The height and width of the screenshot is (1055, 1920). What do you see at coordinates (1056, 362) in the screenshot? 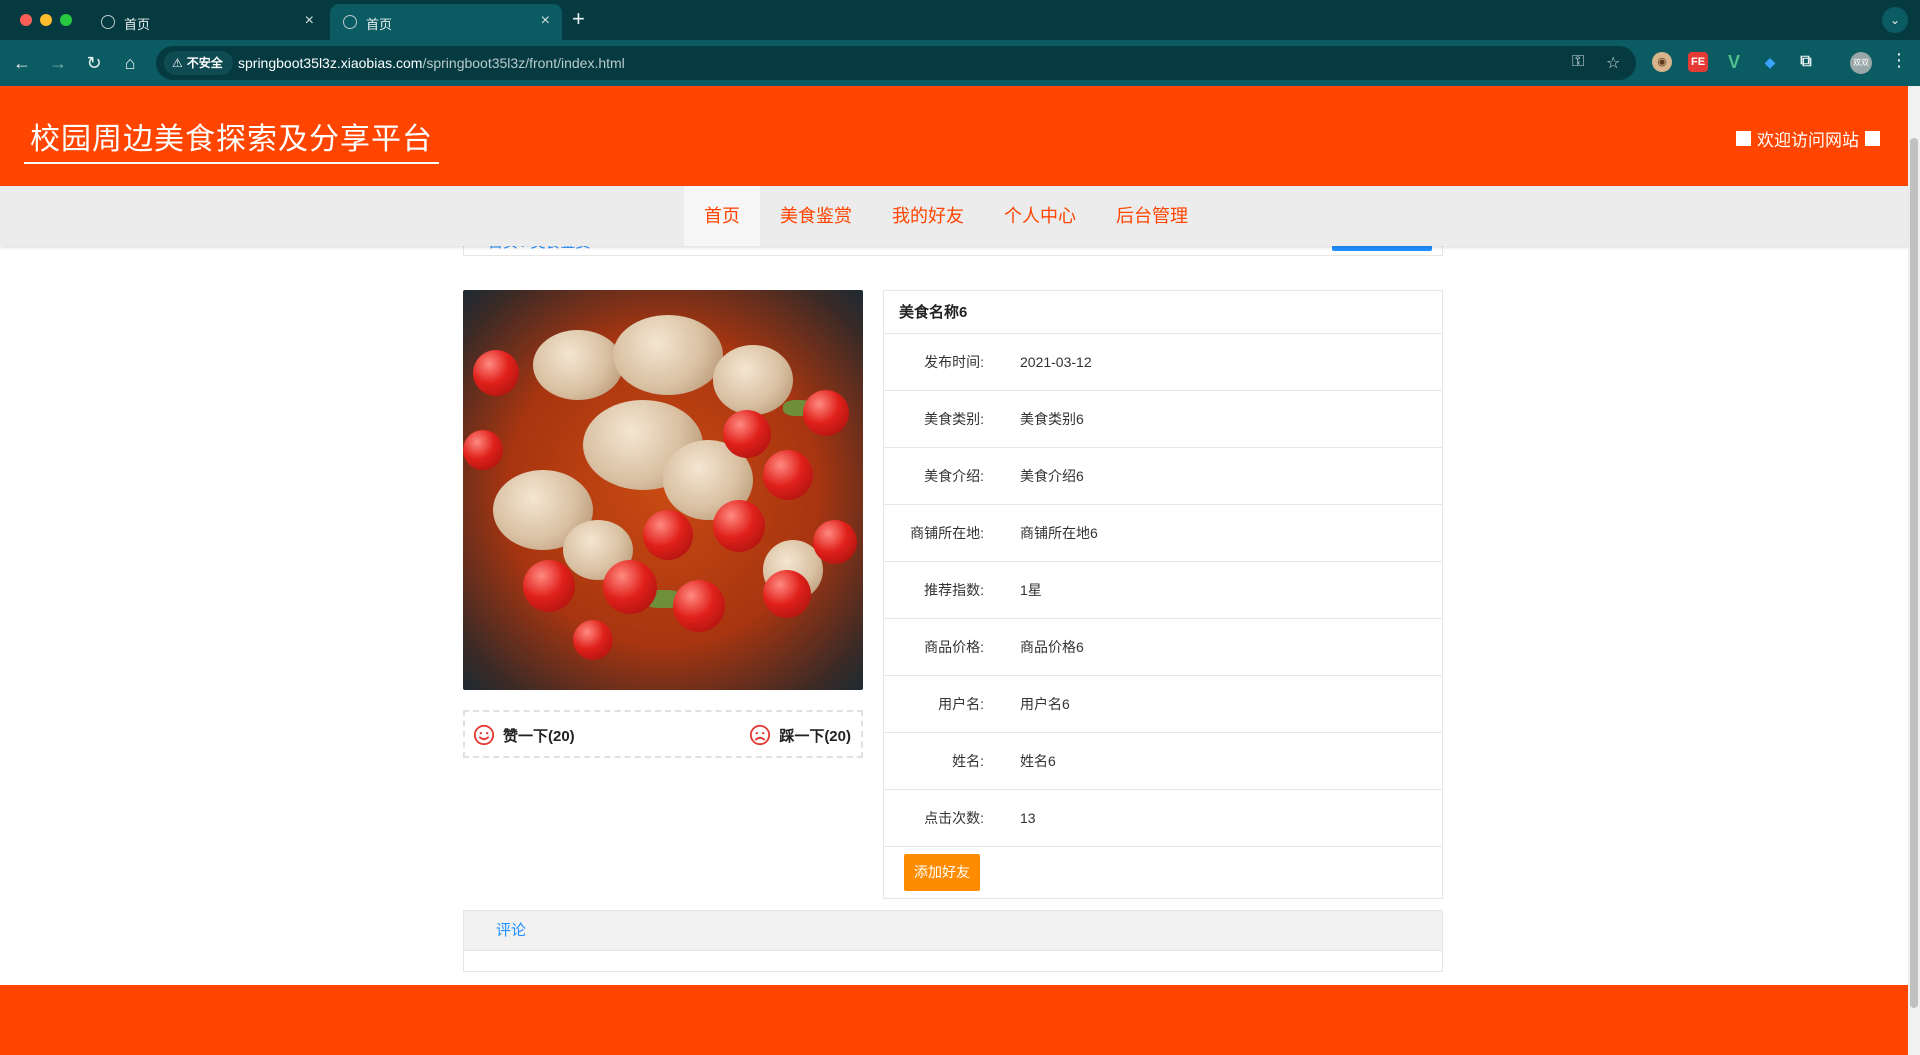
I see `detail-value: 2021-03-12` at bounding box center [1056, 362].